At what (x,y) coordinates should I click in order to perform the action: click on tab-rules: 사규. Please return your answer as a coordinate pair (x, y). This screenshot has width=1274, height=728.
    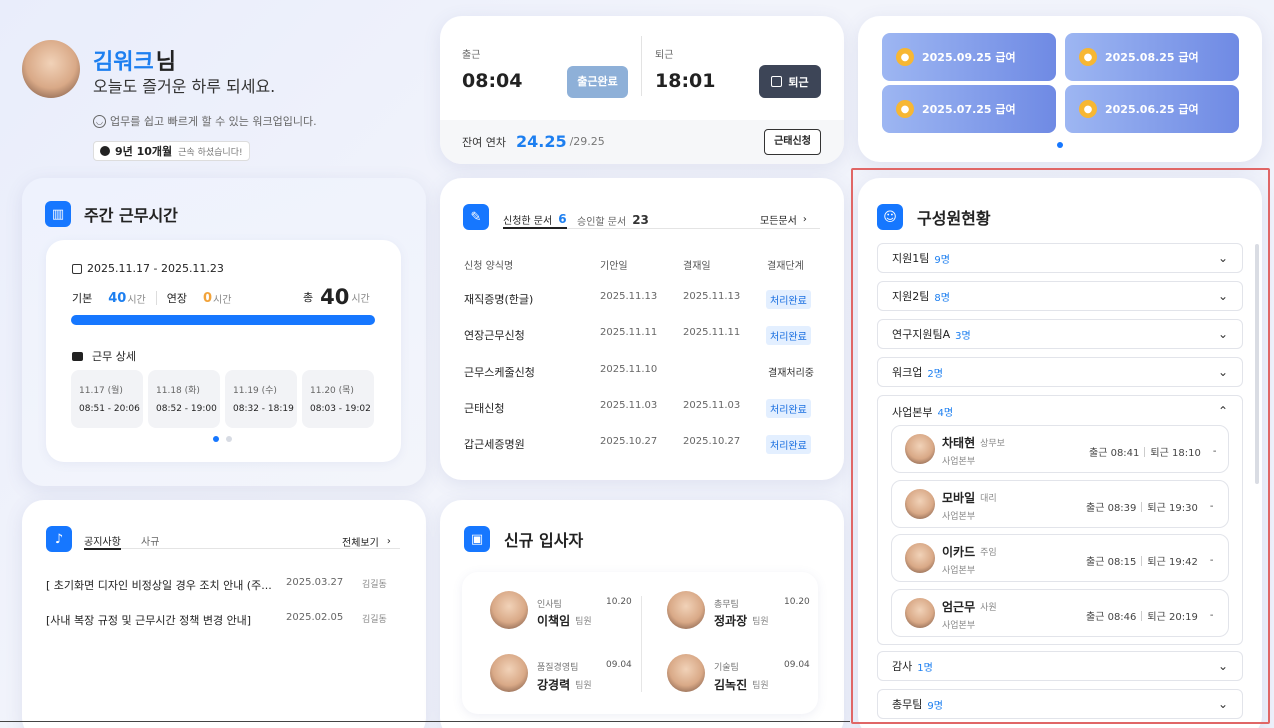
    Looking at the image, I should click on (150, 540).